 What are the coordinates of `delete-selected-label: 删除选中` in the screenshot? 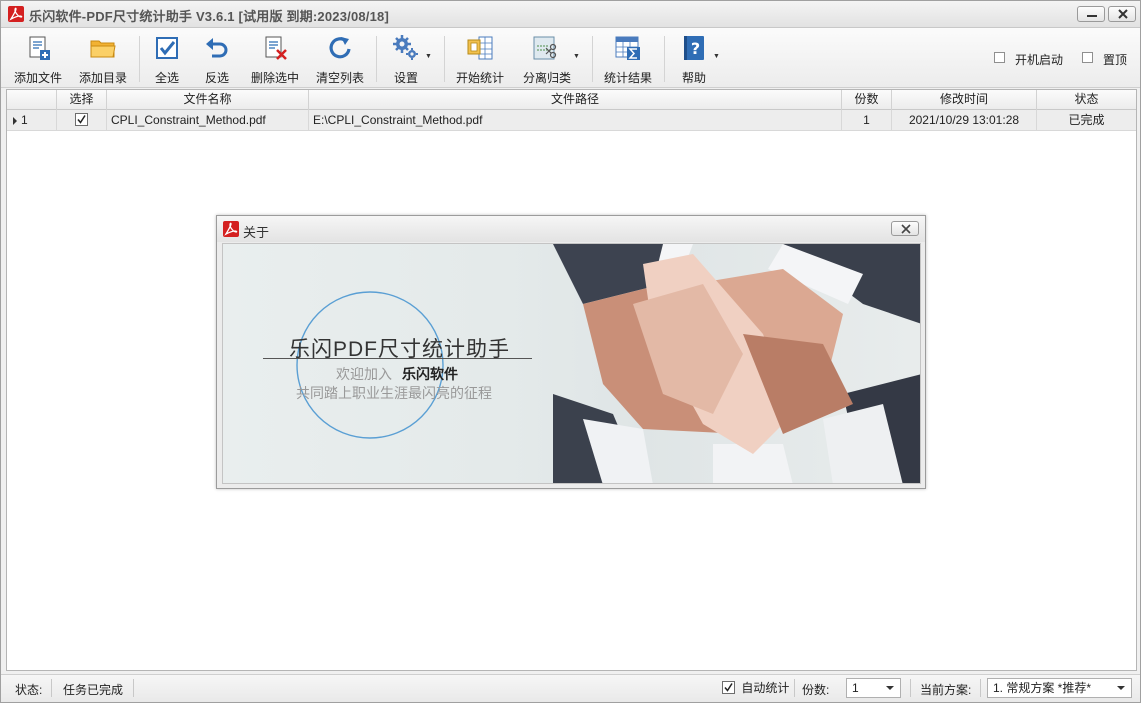 It's located at (274, 78).